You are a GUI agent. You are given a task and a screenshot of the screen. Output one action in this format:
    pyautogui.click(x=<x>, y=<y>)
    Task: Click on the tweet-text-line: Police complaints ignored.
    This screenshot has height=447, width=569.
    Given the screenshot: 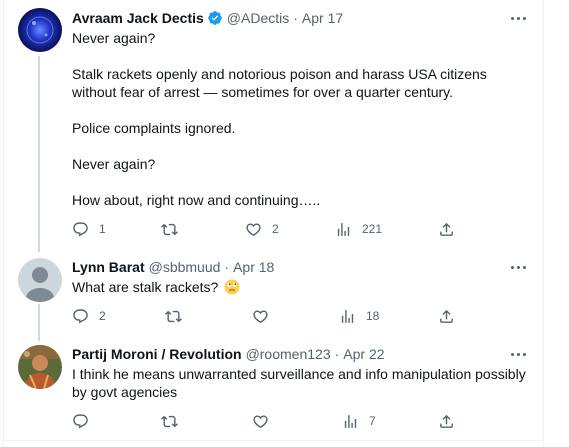 What is the action you would take?
    pyautogui.click(x=154, y=128)
    